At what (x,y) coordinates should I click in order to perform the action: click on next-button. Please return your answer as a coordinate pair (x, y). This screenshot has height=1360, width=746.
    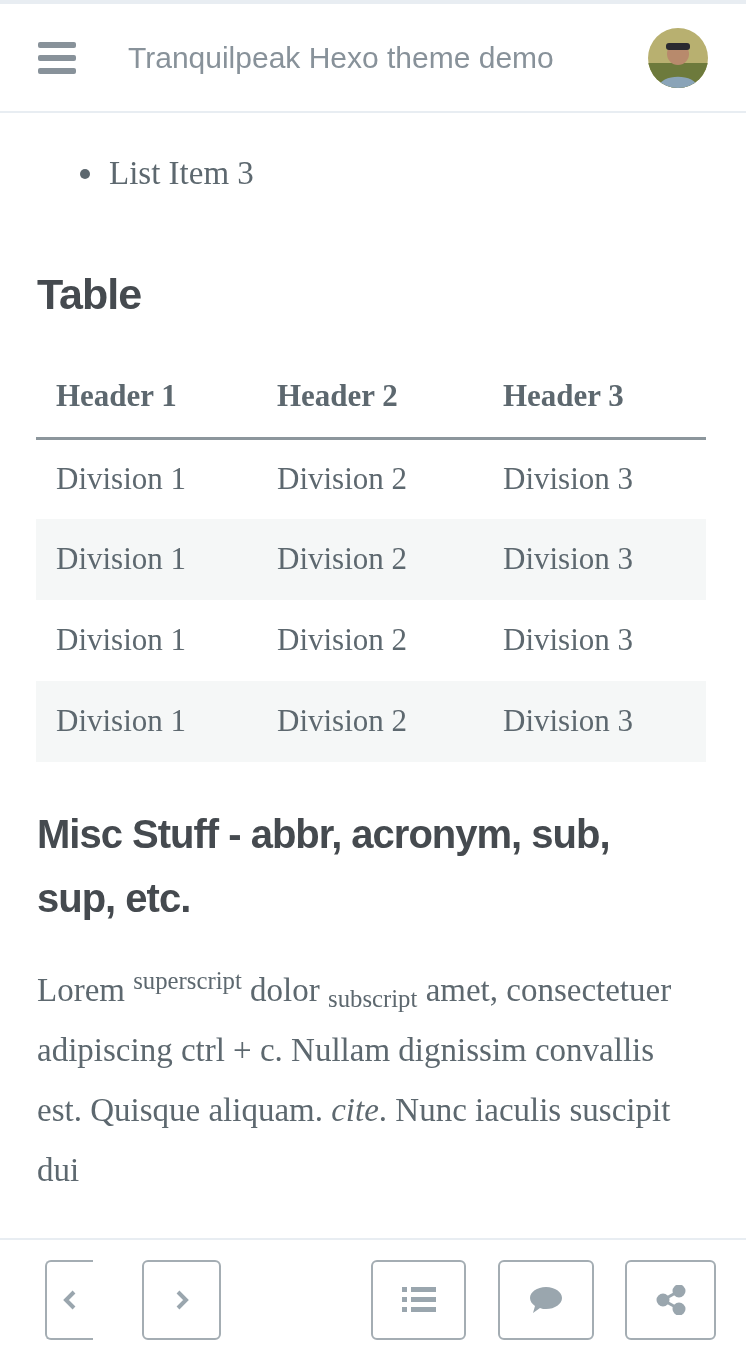
    Looking at the image, I should click on (181, 1300).